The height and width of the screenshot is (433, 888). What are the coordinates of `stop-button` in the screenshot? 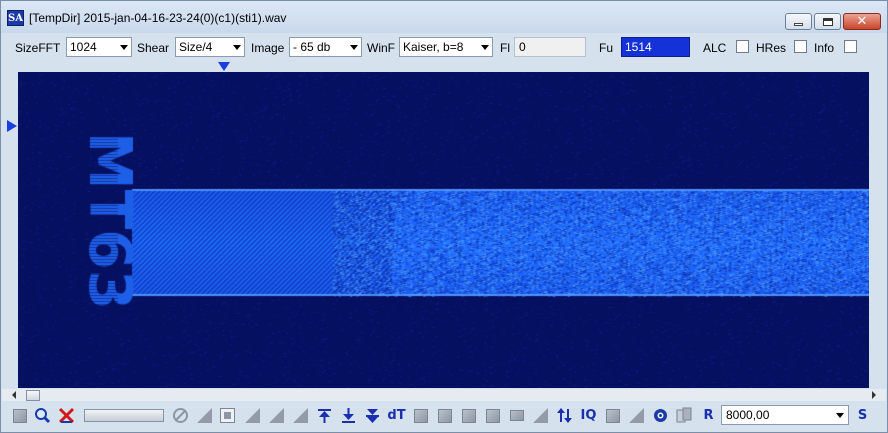 It's located at (227, 415).